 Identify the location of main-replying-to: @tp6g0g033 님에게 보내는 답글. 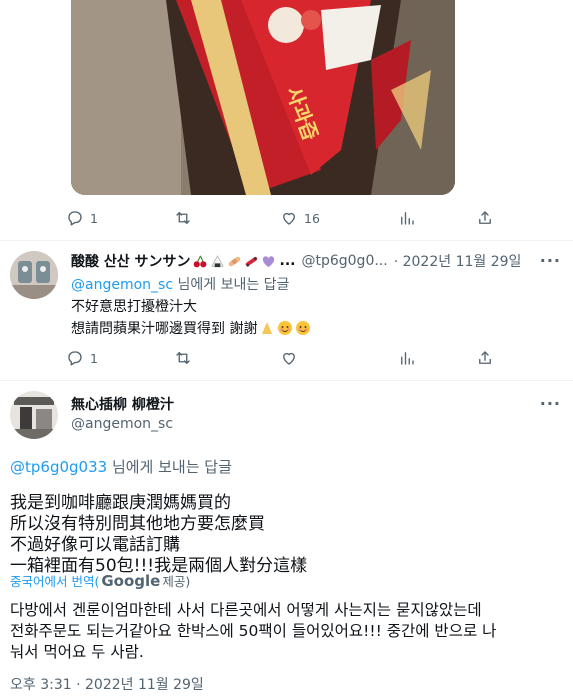
(121, 466).